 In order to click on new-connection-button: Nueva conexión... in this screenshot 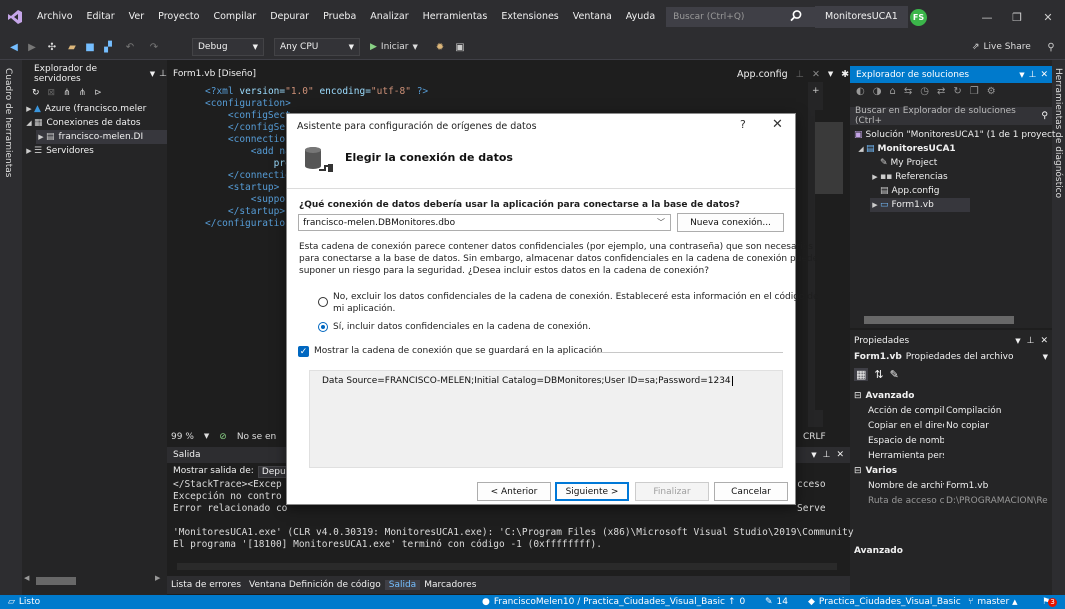, I will do `click(730, 222)`.